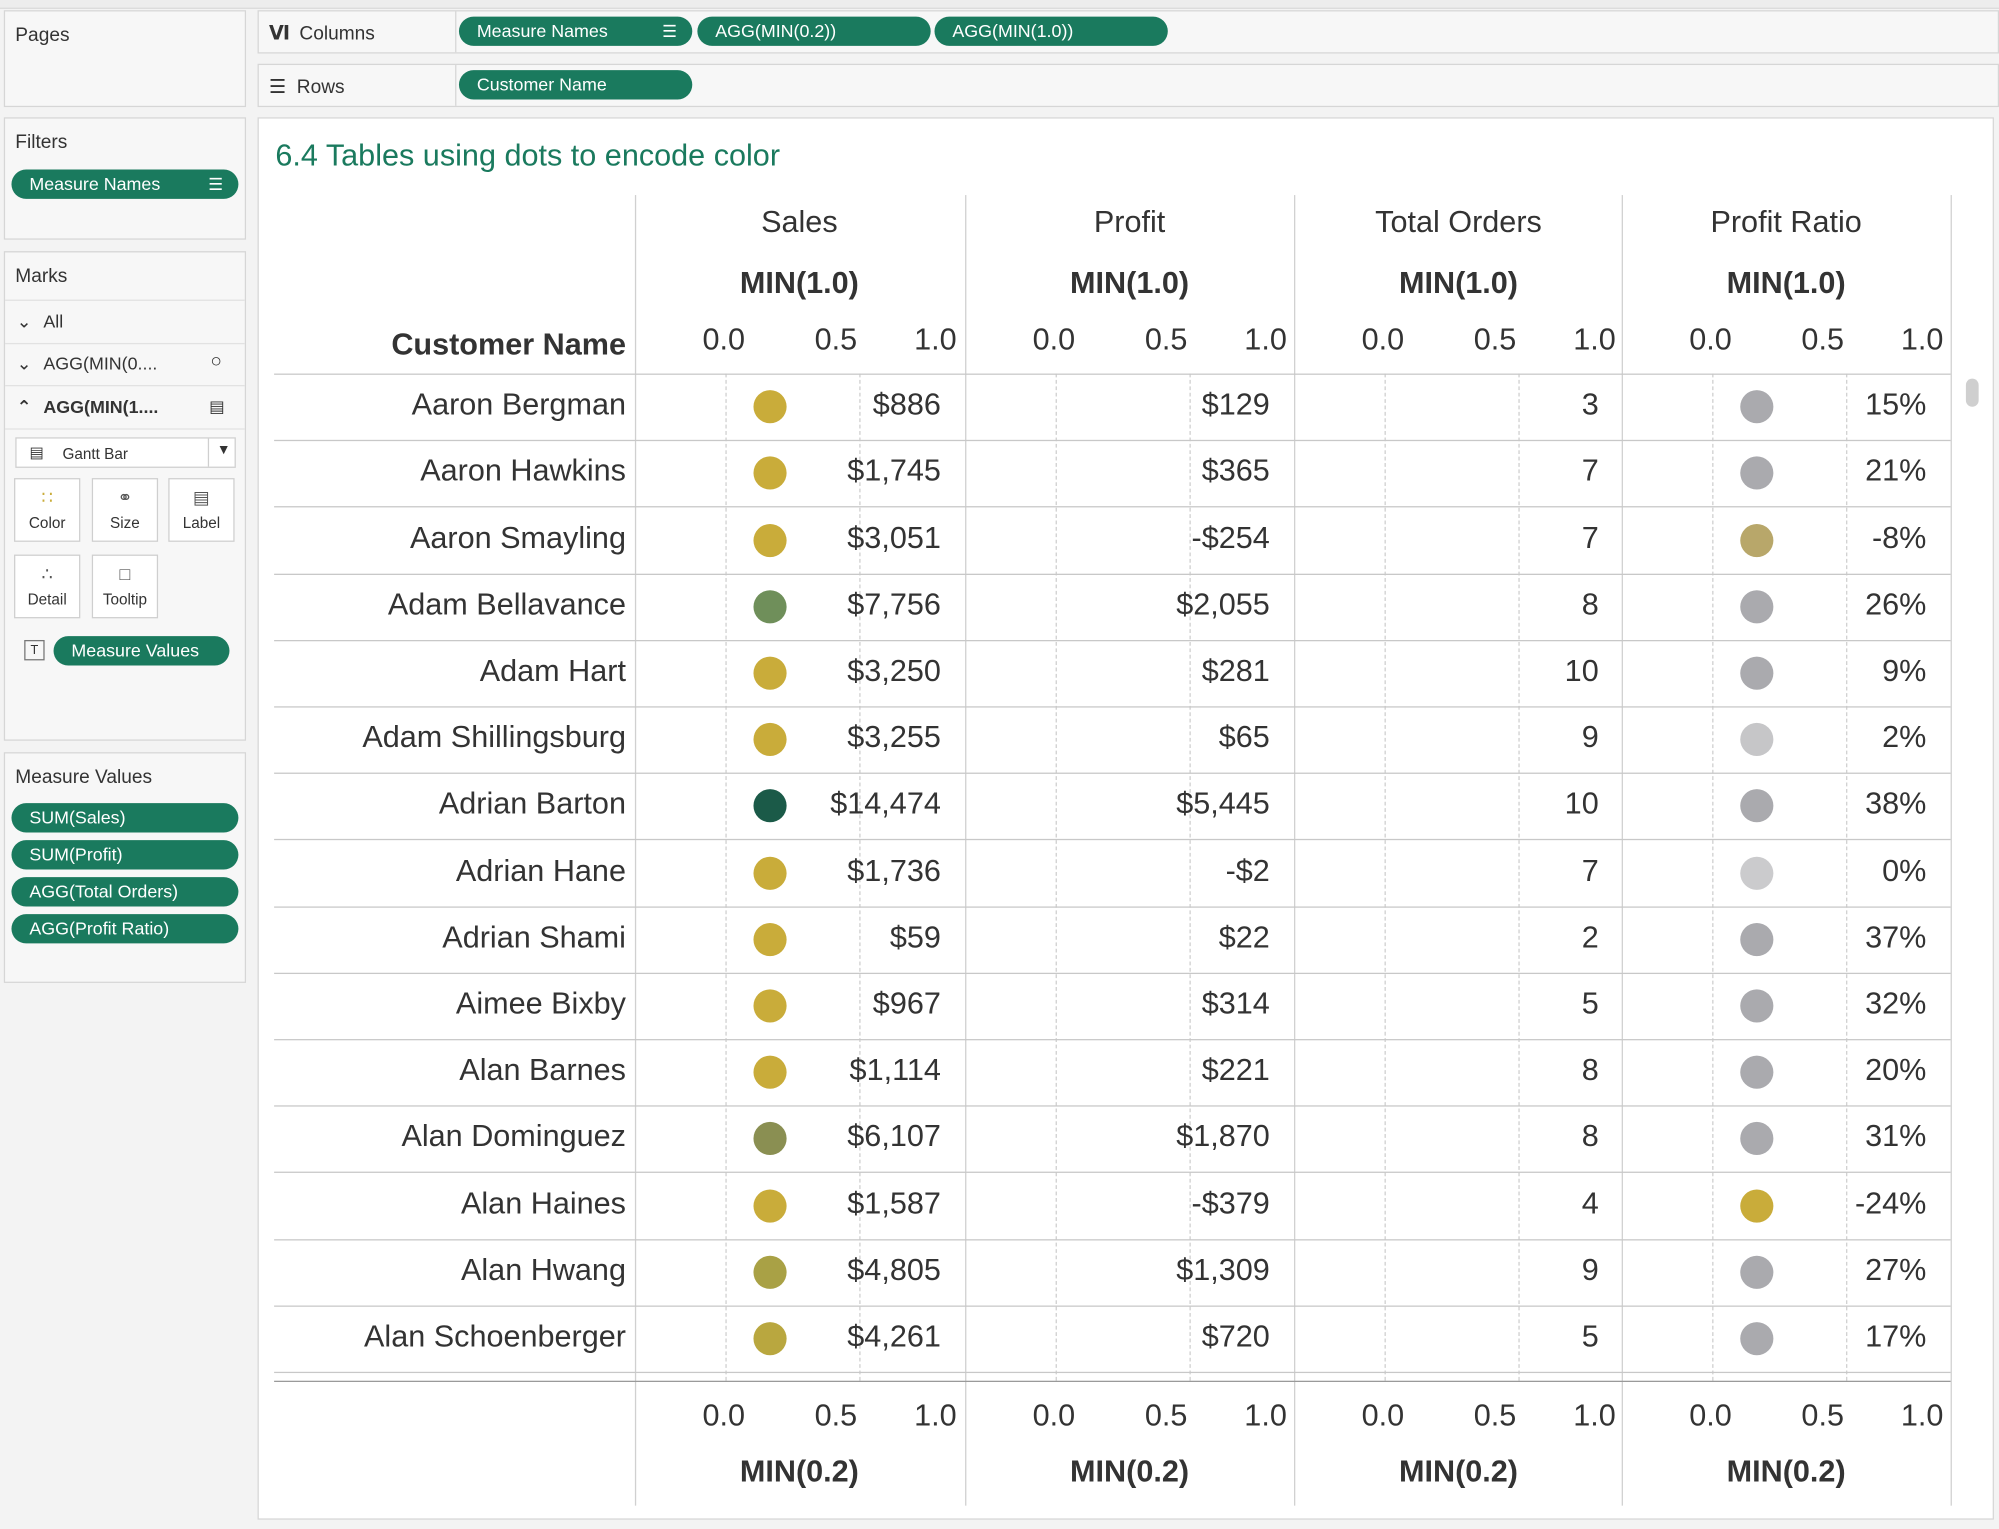 This screenshot has width=1999, height=1529. I want to click on sales-value: $967, so click(906, 1004).